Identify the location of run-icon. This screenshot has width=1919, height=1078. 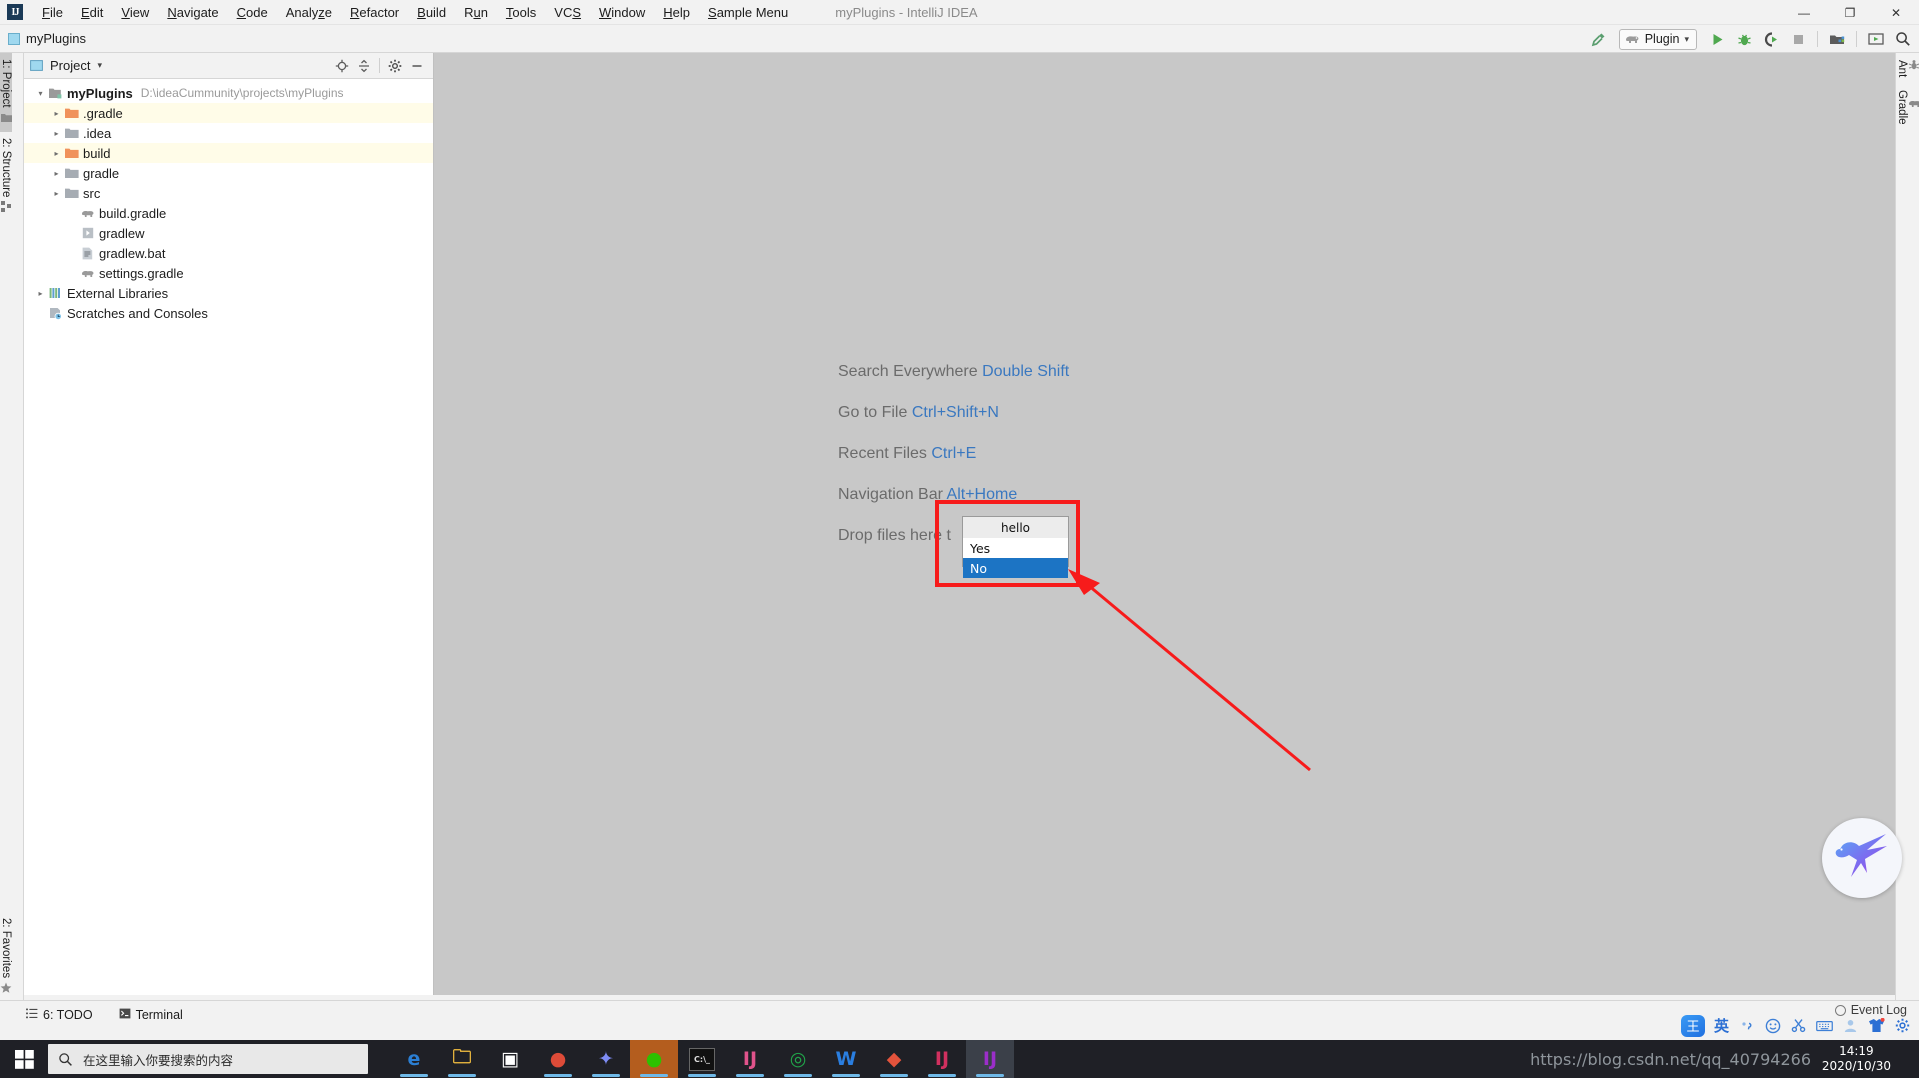
(1717, 39).